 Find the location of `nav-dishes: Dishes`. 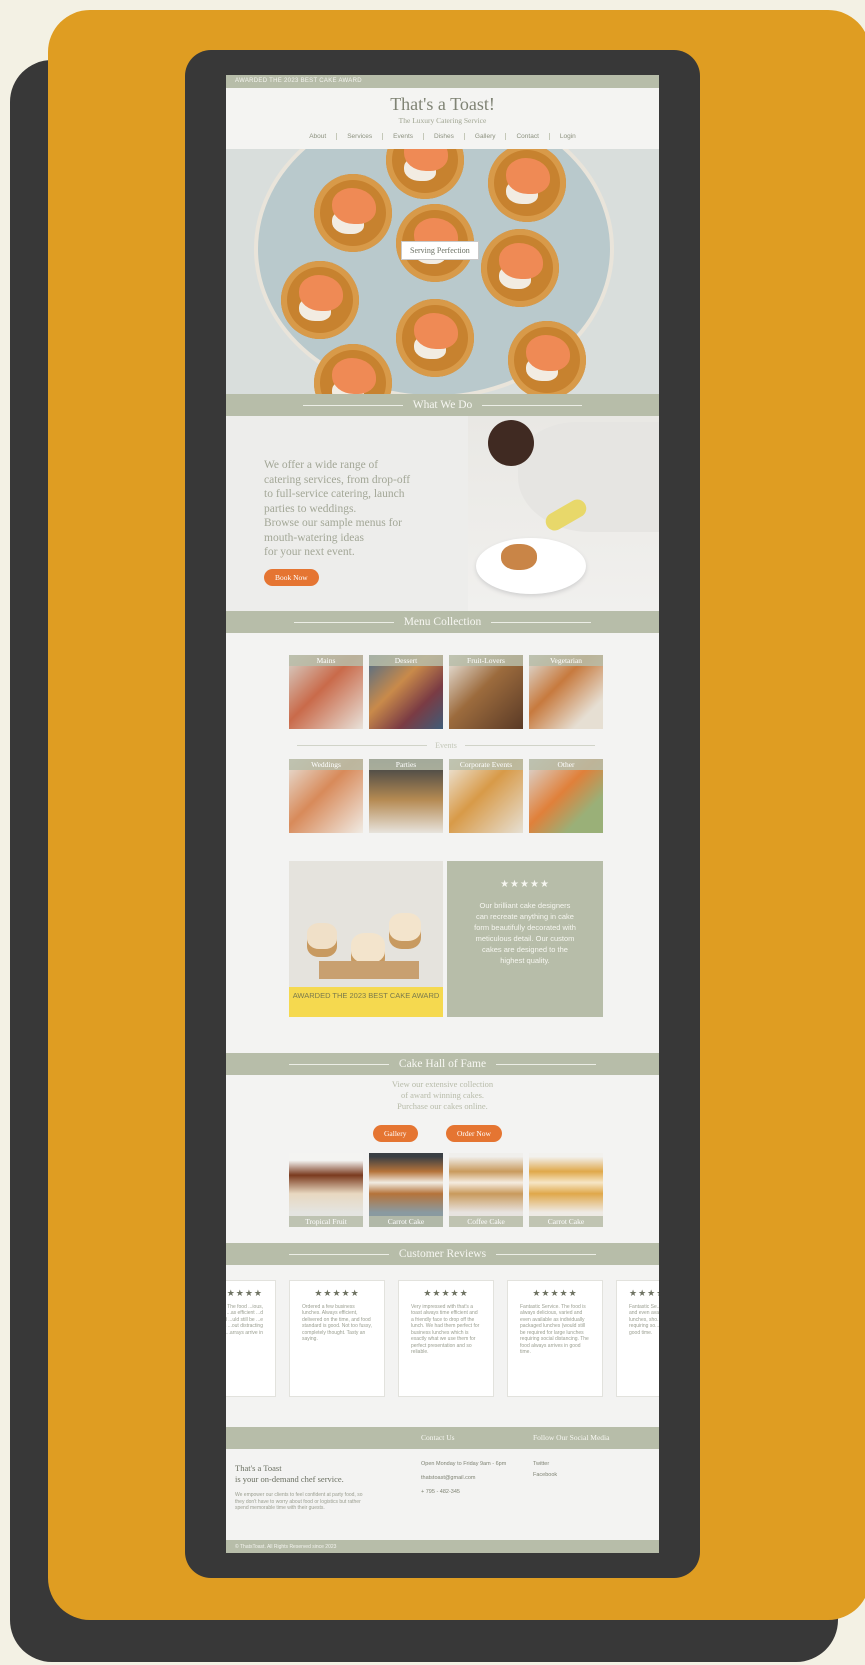

nav-dishes: Dishes is located at coordinates (443, 136).